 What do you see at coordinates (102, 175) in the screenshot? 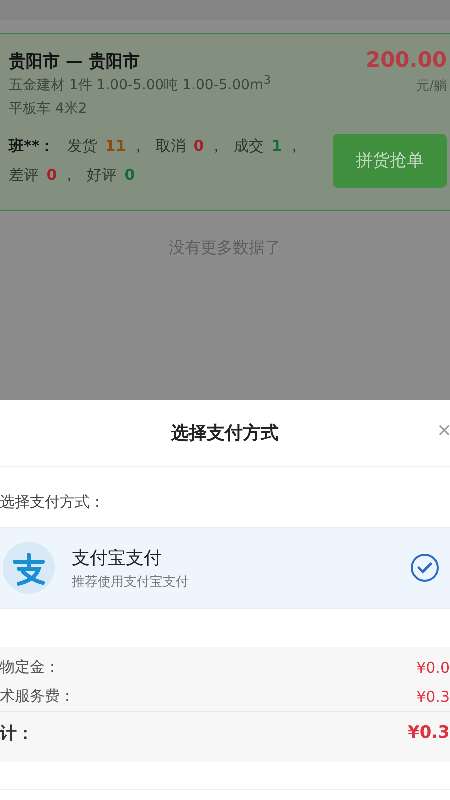
I see `stat-label: 好评` at bounding box center [102, 175].